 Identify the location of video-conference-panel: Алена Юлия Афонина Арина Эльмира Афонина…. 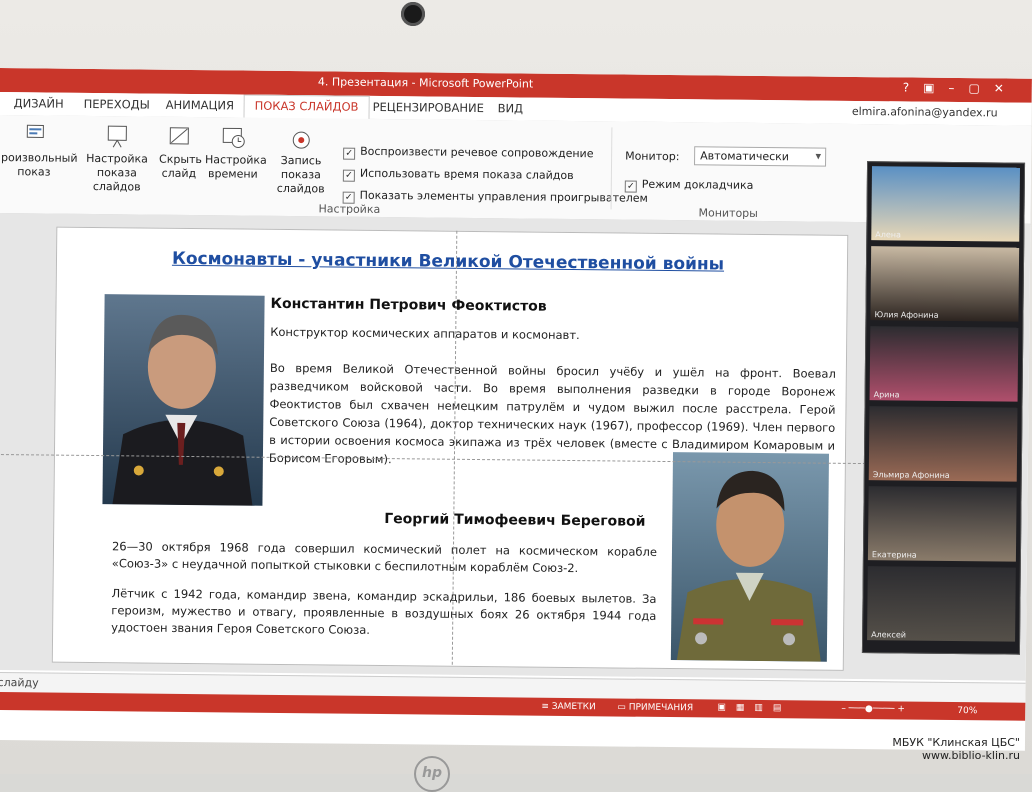
(943, 408).